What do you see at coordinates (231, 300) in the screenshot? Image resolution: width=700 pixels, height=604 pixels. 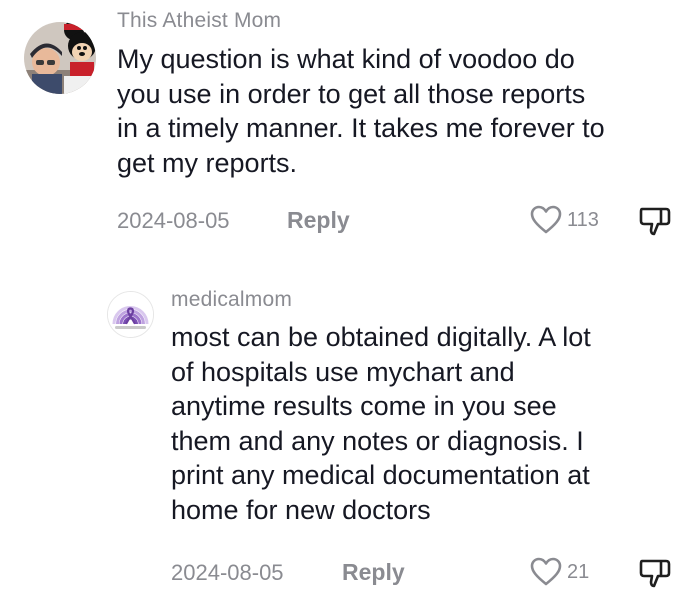 I see `comment-username: medicalmom` at bounding box center [231, 300].